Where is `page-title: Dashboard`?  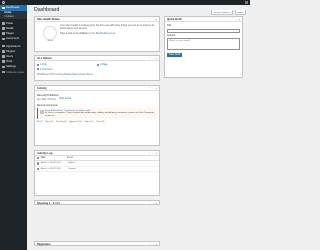
page-title: Dashboard is located at coordinates (47, 10).